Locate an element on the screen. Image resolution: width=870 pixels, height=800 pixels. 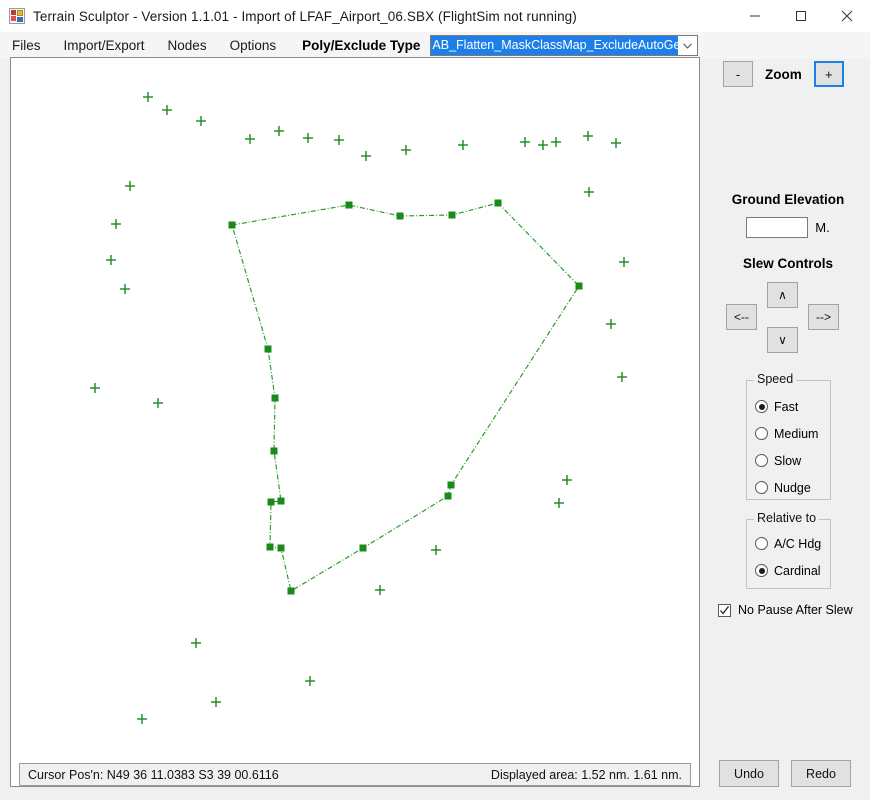
minimize-icon is located at coordinates (755, 16).